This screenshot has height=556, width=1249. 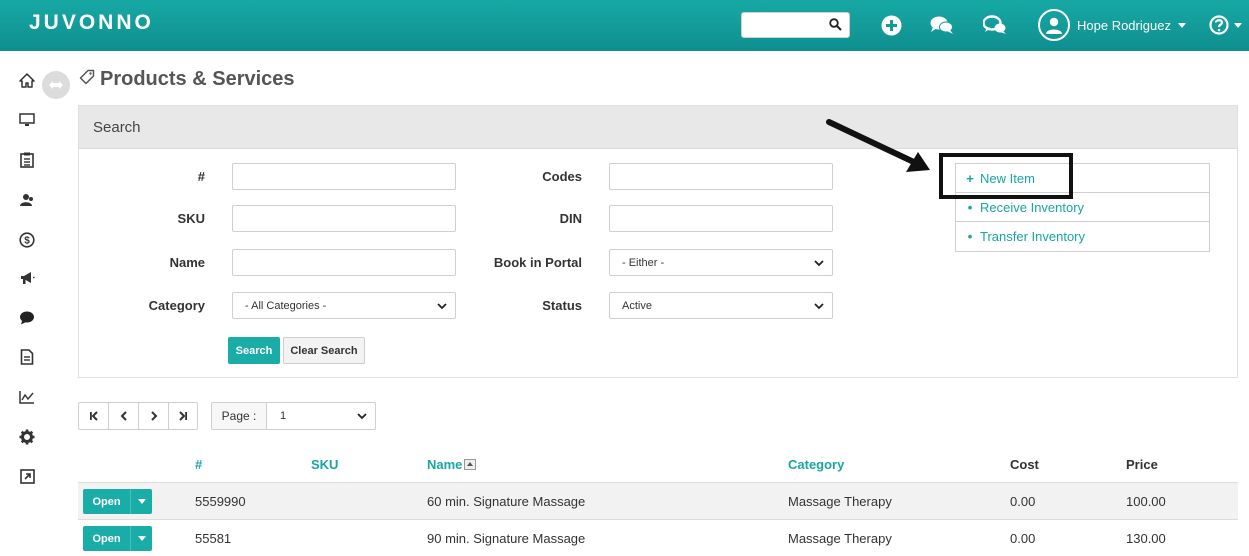 What do you see at coordinates (201, 176) in the screenshot?
I see `number-label: #` at bounding box center [201, 176].